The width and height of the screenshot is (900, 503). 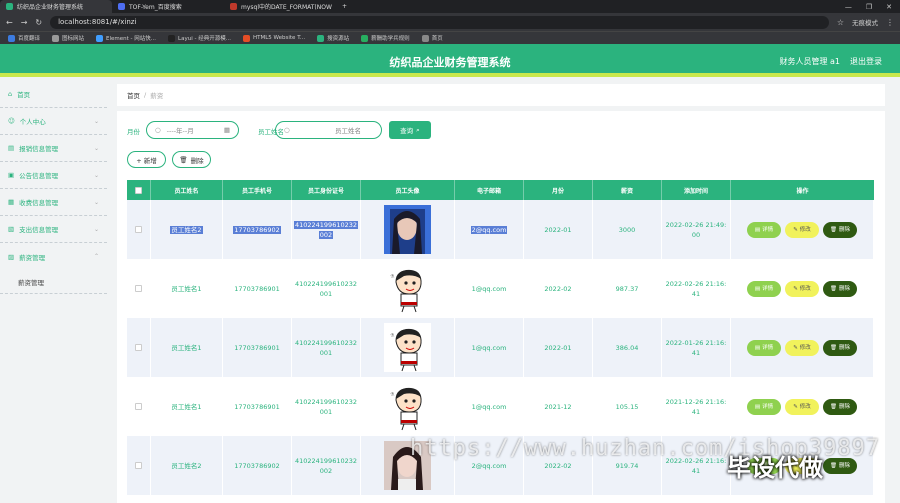 What do you see at coordinates (326, 190) in the screenshot?
I see `header-cell: 员工身份证号` at bounding box center [326, 190].